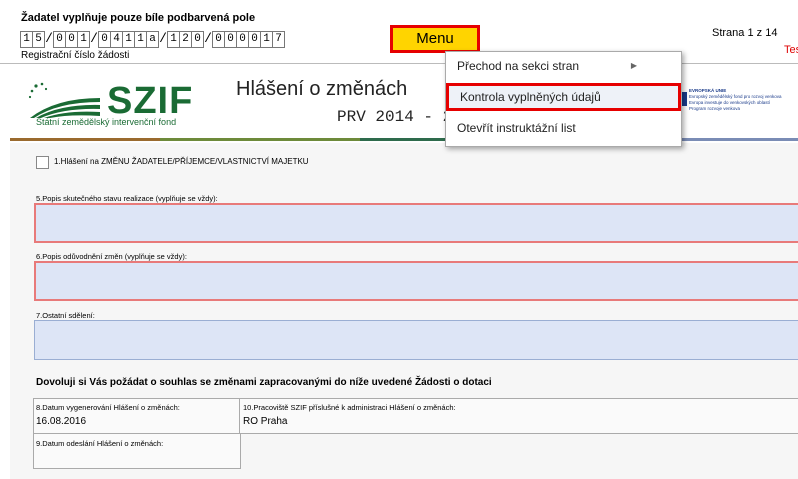  Describe the element at coordinates (715, 108) in the screenshot. I see `eu-badge-line4: Program rozvoje venkova` at that location.